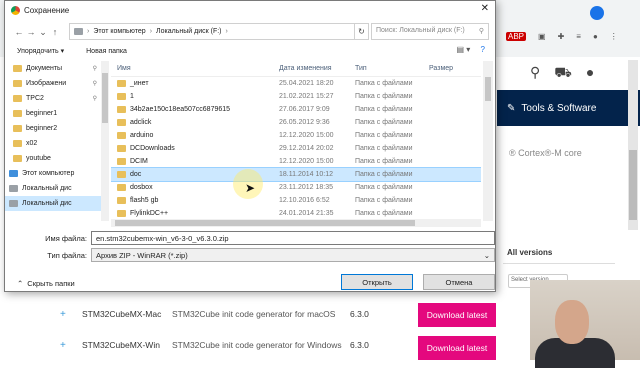 This screenshot has width=640, height=368. I want to click on cart-icon: ⛟, so click(563, 73).